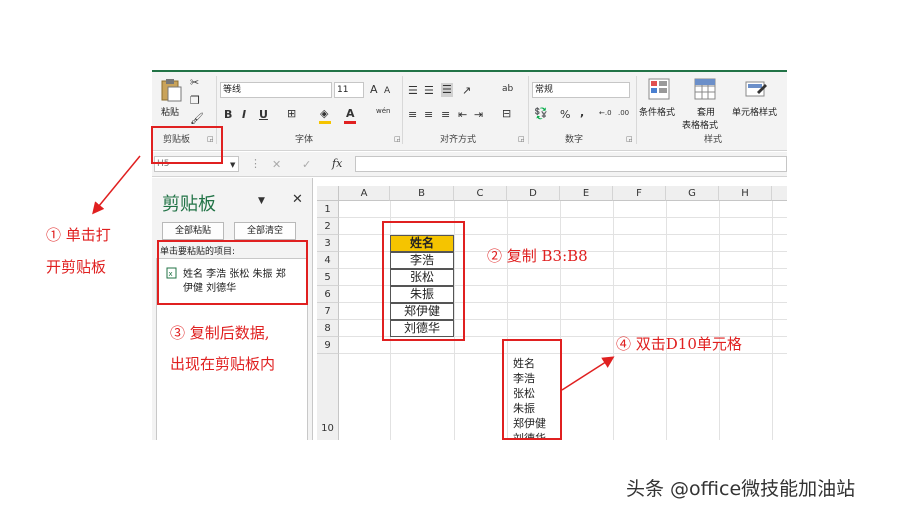 This screenshot has width=919, height=514. I want to click on annotation-step4: ④ 双击D10单元格, so click(679, 344).